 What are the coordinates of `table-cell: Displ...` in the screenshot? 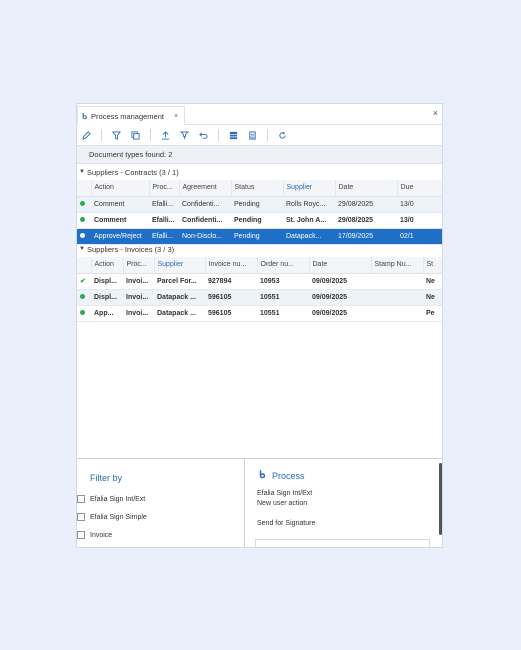 It's located at (107, 297).